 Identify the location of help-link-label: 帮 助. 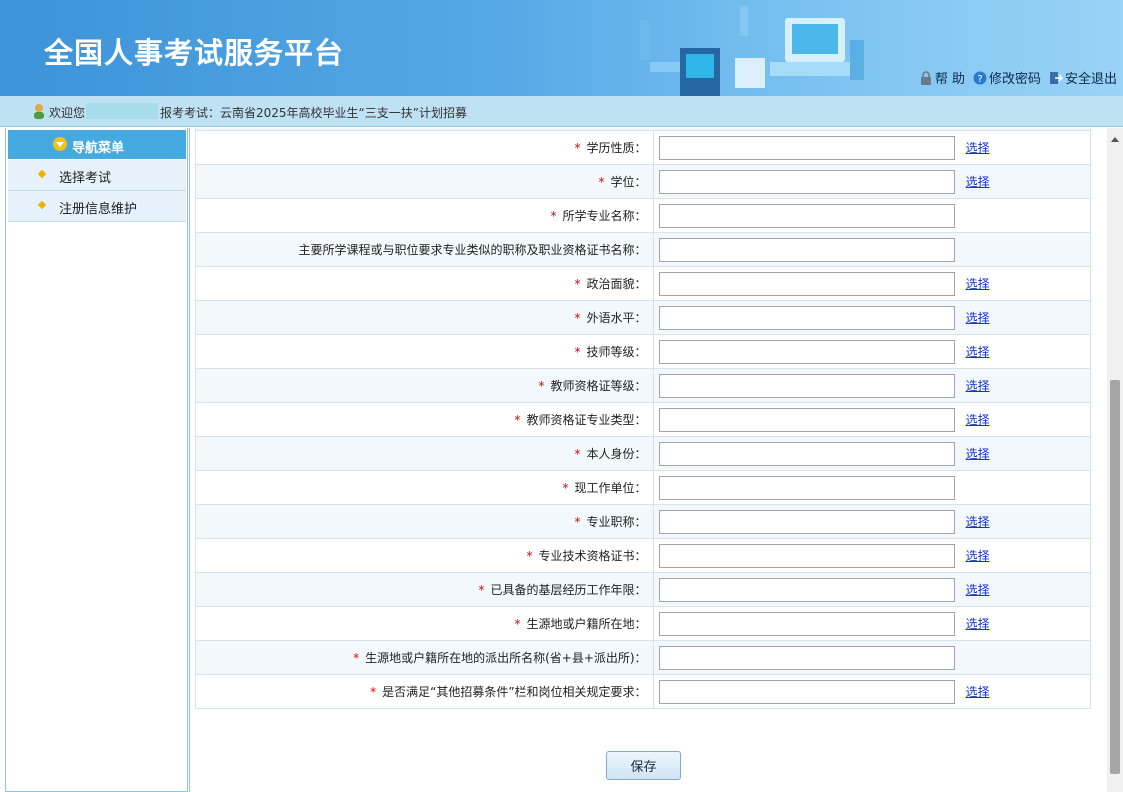
(949, 79).